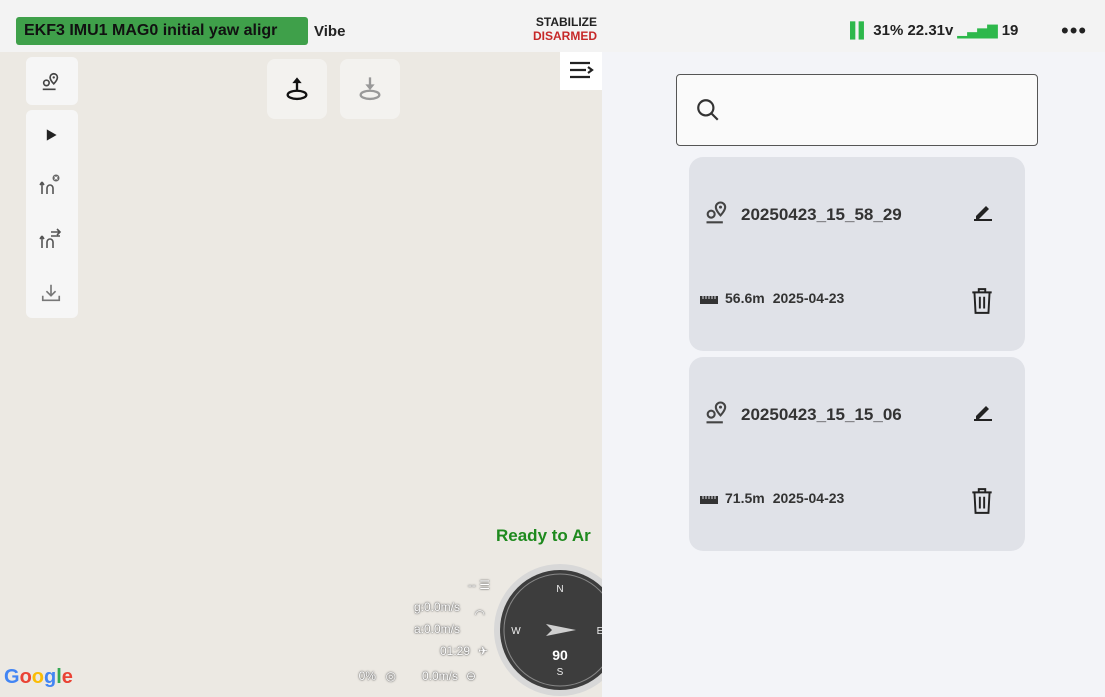  Describe the element at coordinates (471, 585) in the screenshot. I see `distance-value: --` at that location.